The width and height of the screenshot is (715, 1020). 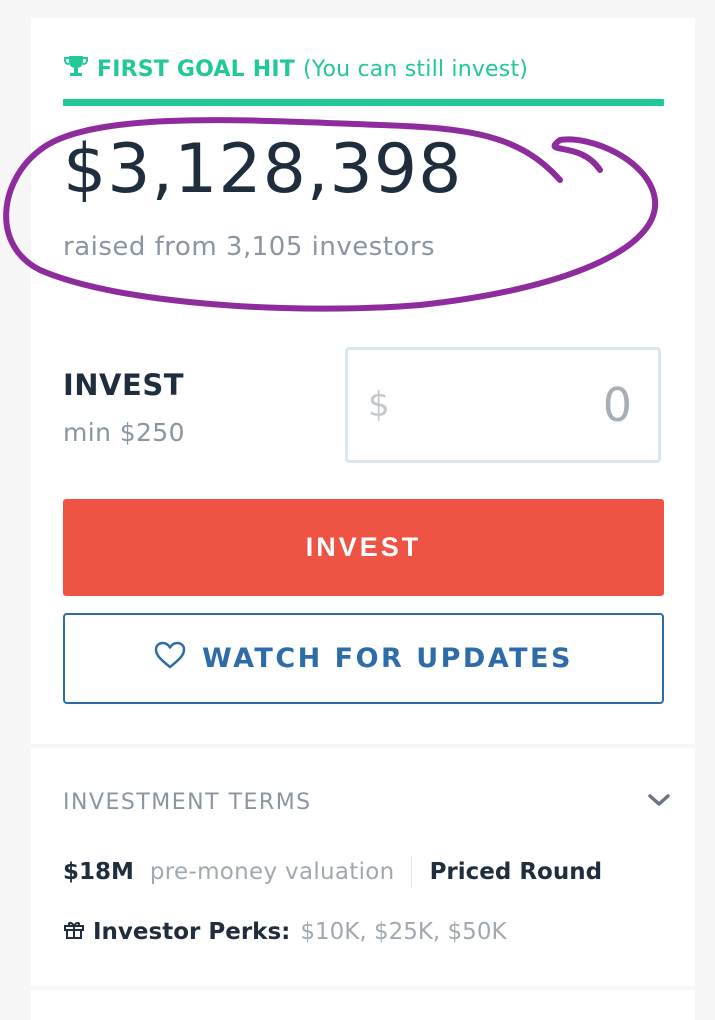 I want to click on perks-label: Investor Perks:, so click(x=192, y=932).